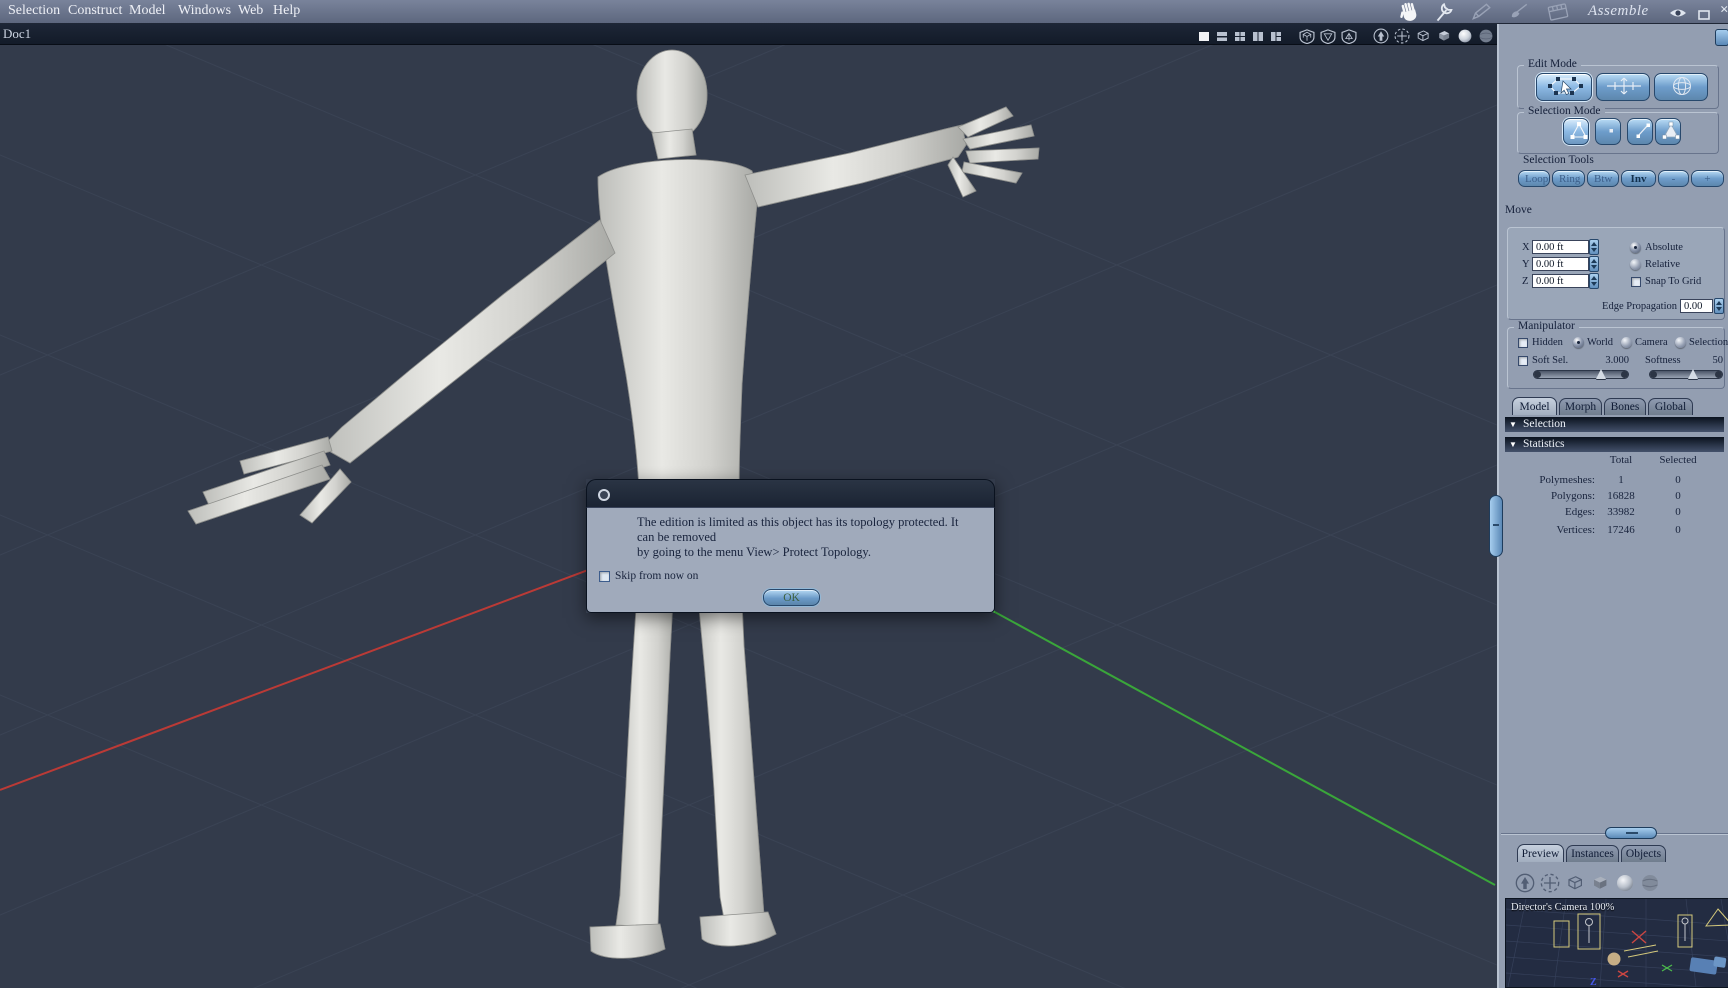 The height and width of the screenshot is (988, 1728). Describe the element at coordinates (1594, 264) in the screenshot. I see `move-y-spinner` at that location.